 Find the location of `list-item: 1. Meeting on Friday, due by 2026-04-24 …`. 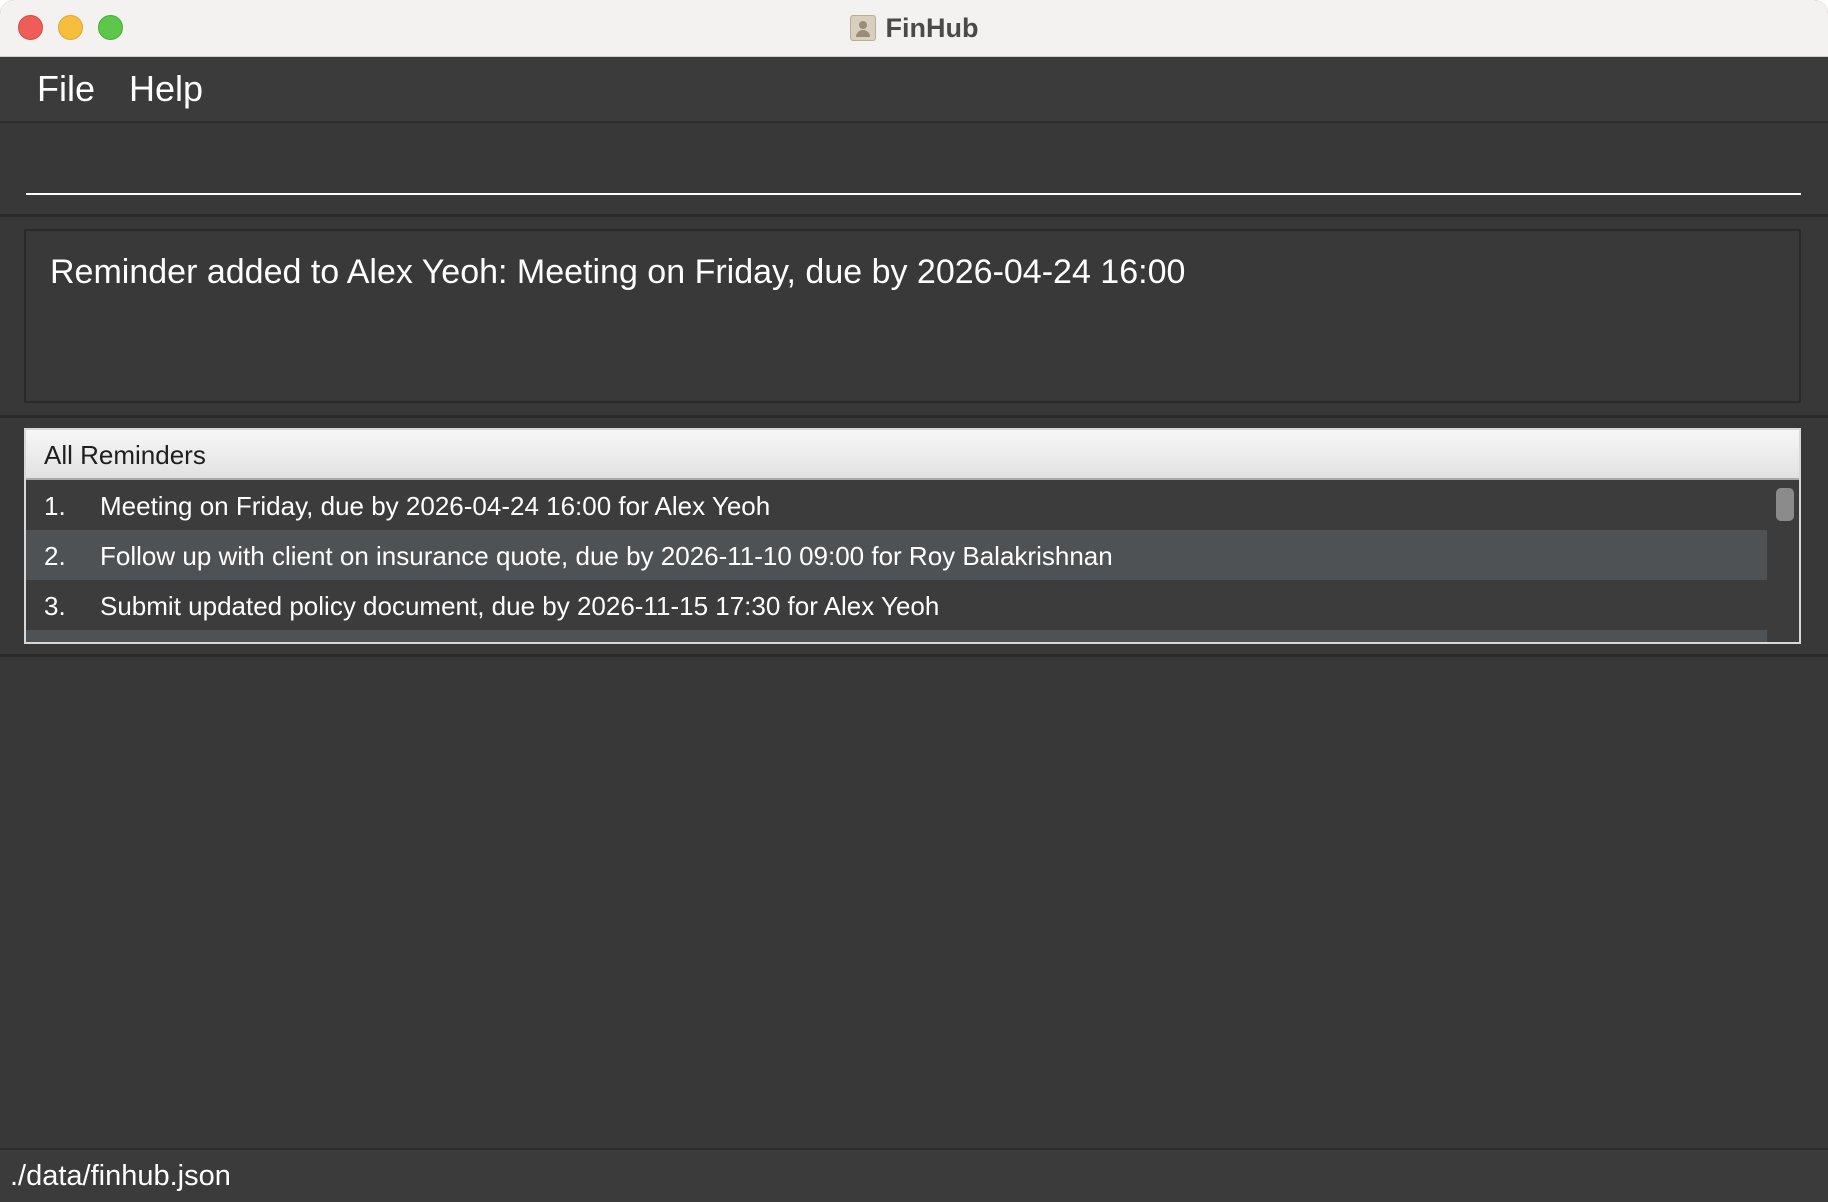

list-item: 1. Meeting on Friday, due by 2026-04-24 … is located at coordinates (896, 505).